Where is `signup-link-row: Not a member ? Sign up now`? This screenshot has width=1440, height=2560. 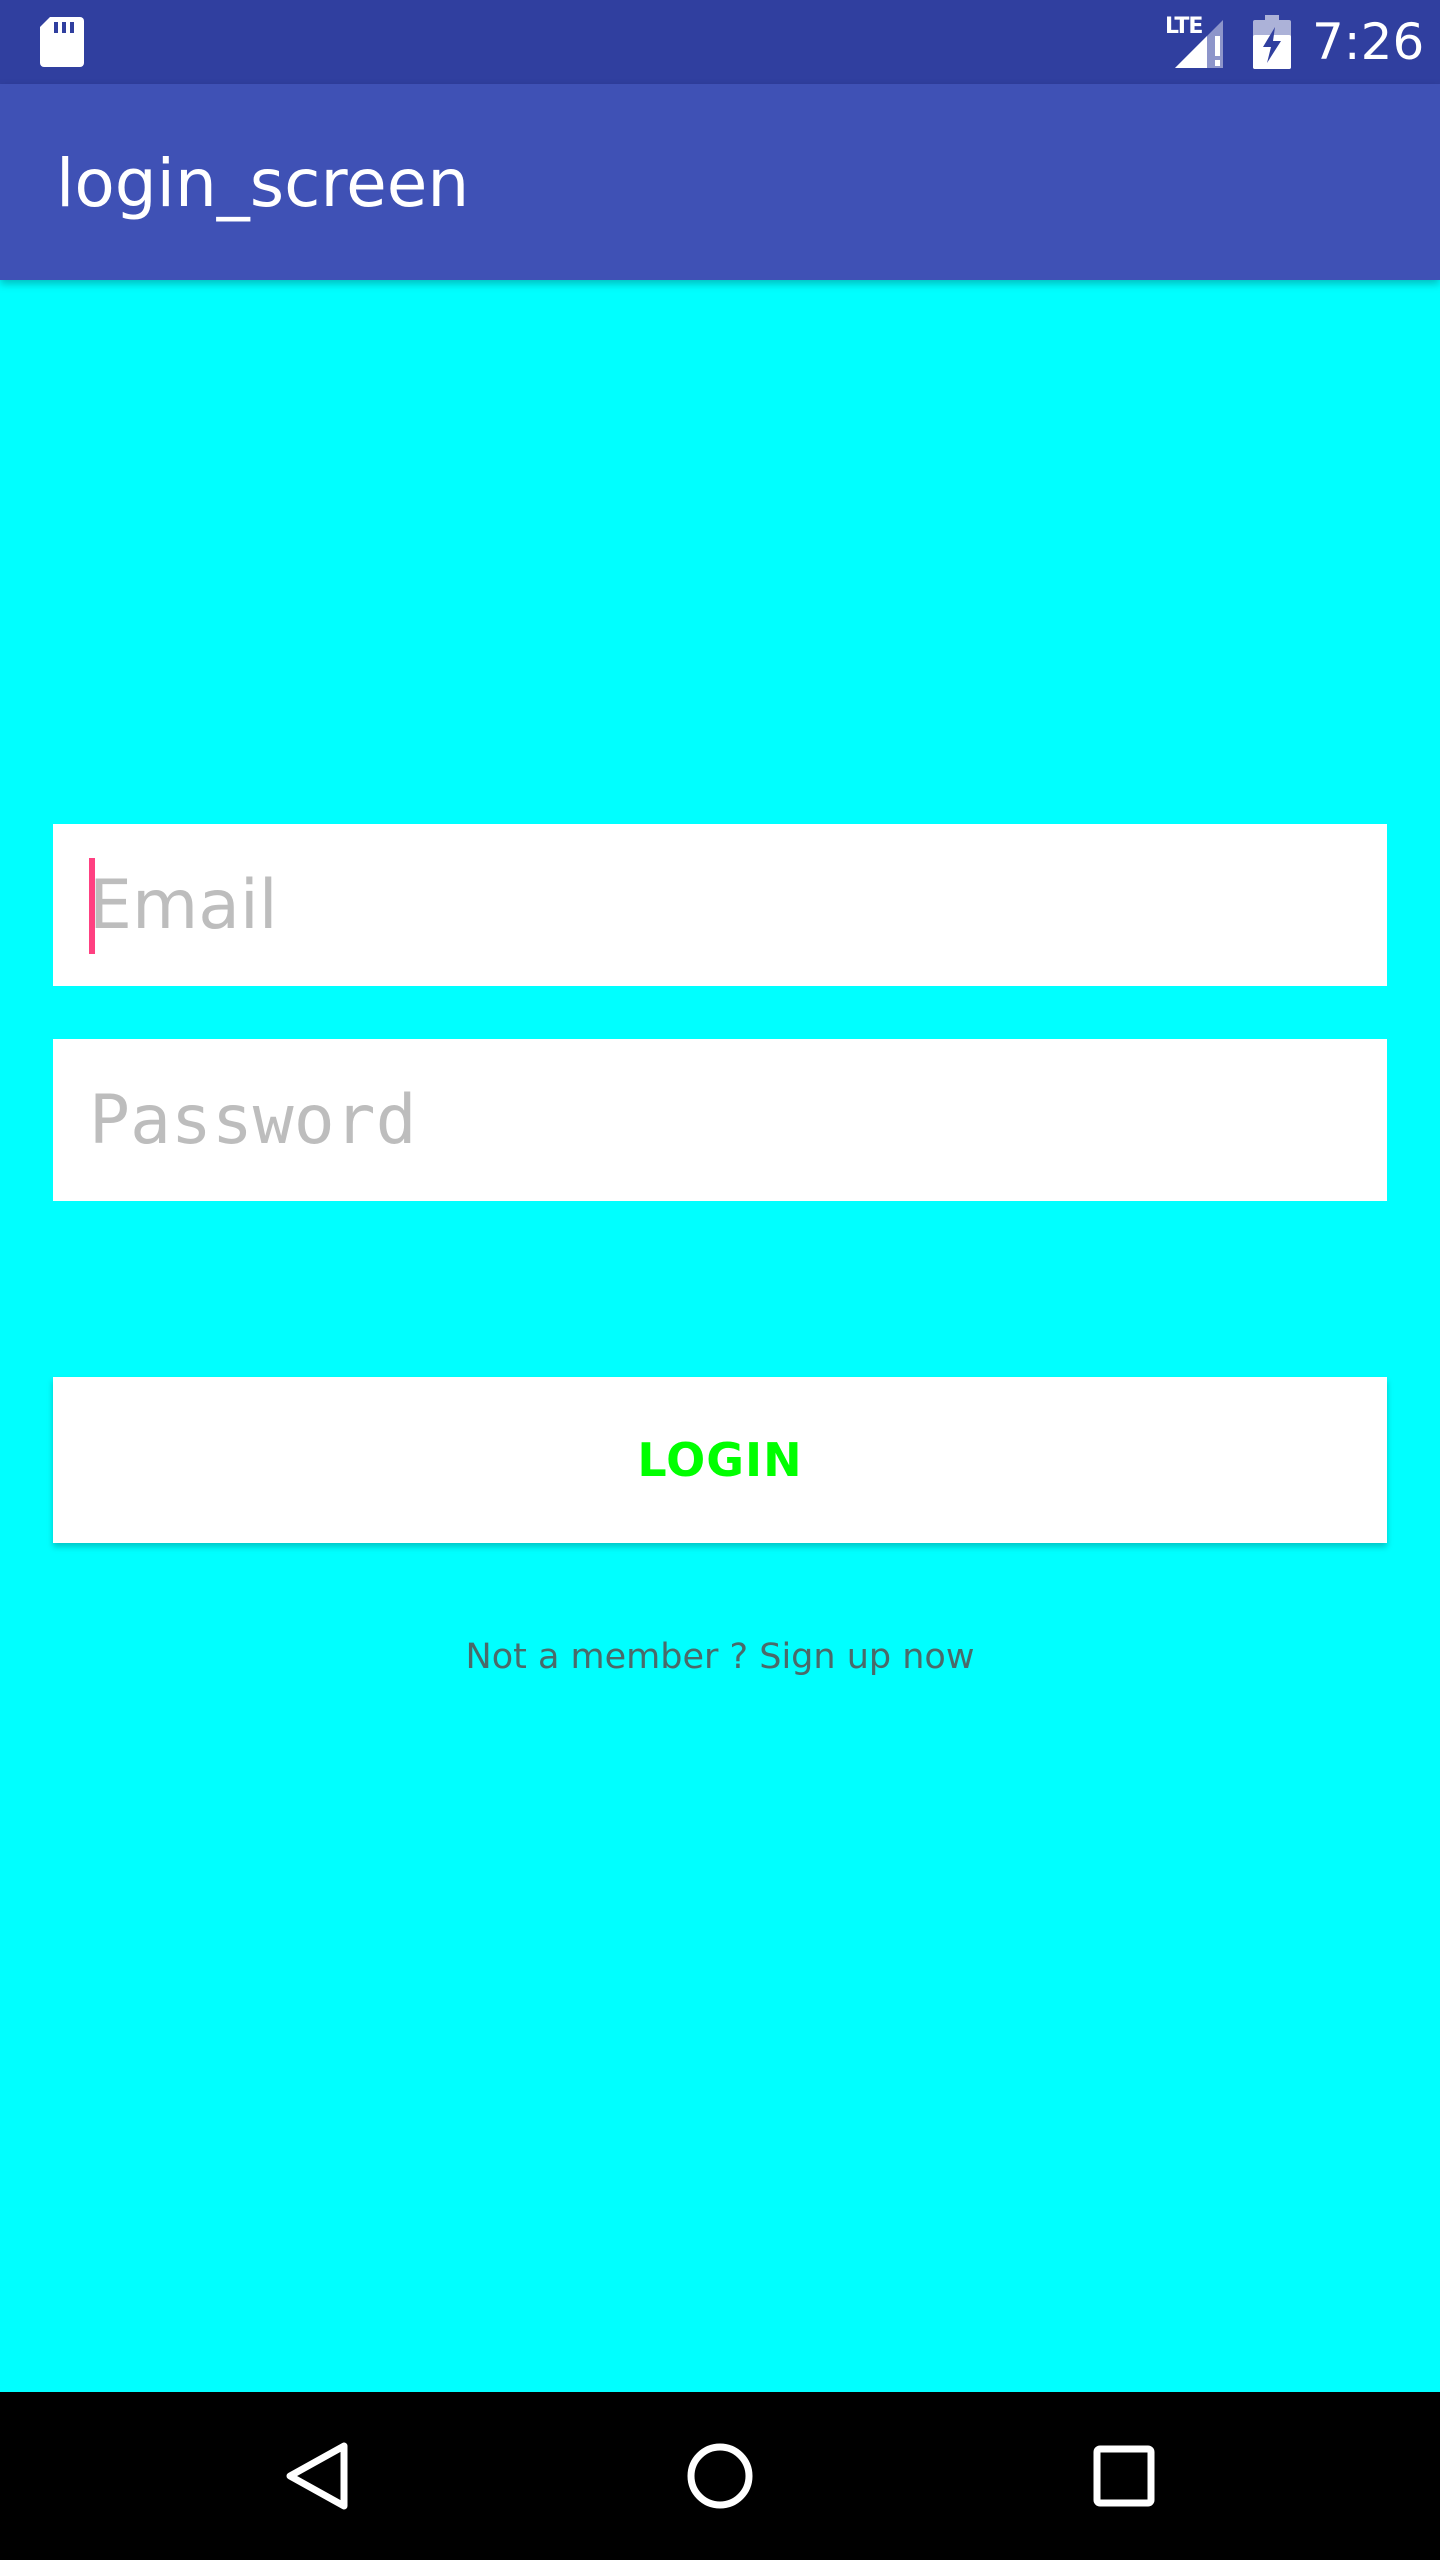
signup-link-row: Not a member ? Sign up now is located at coordinates (720, 1657).